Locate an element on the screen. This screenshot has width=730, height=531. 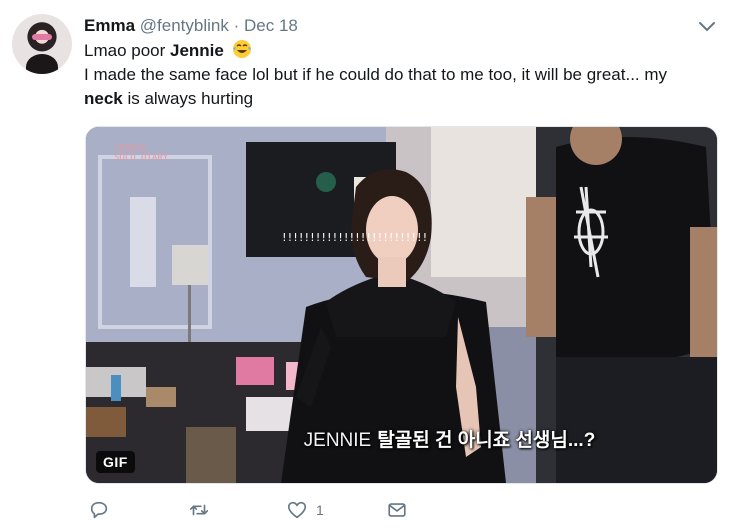
reply-button is located at coordinates (103, 510).